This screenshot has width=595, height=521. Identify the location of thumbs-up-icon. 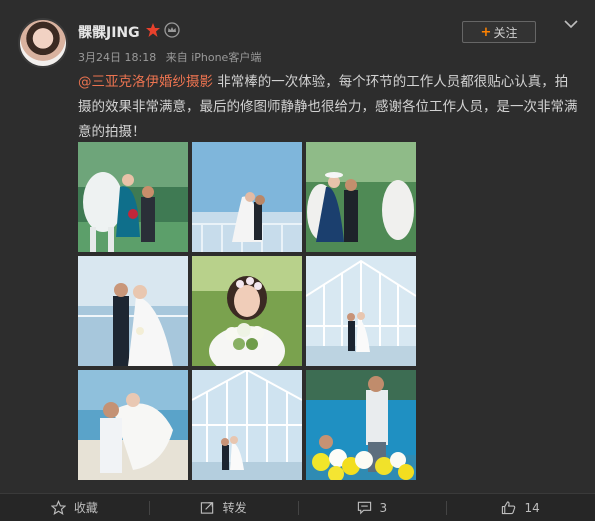
(509, 508).